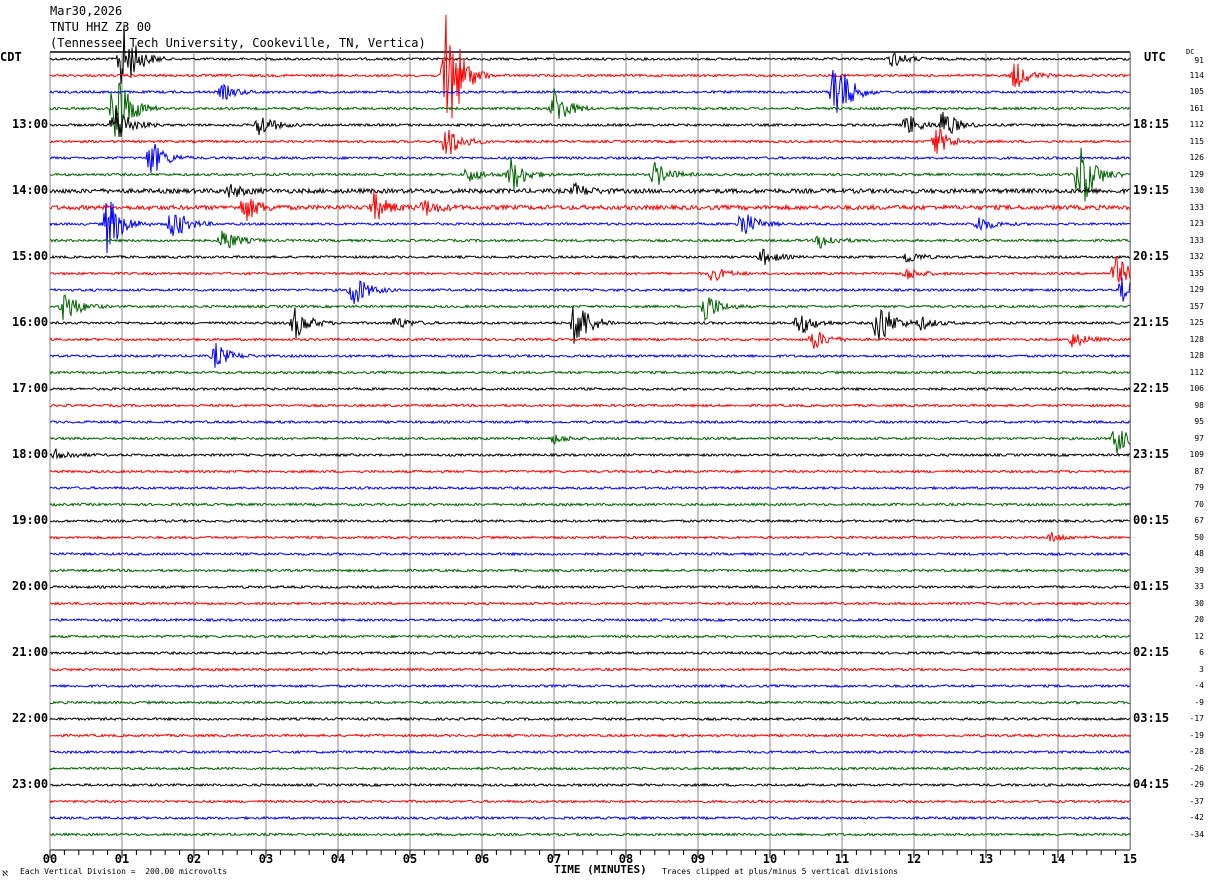  I want to click on dc-offset-value: 106, so click(1196, 388).